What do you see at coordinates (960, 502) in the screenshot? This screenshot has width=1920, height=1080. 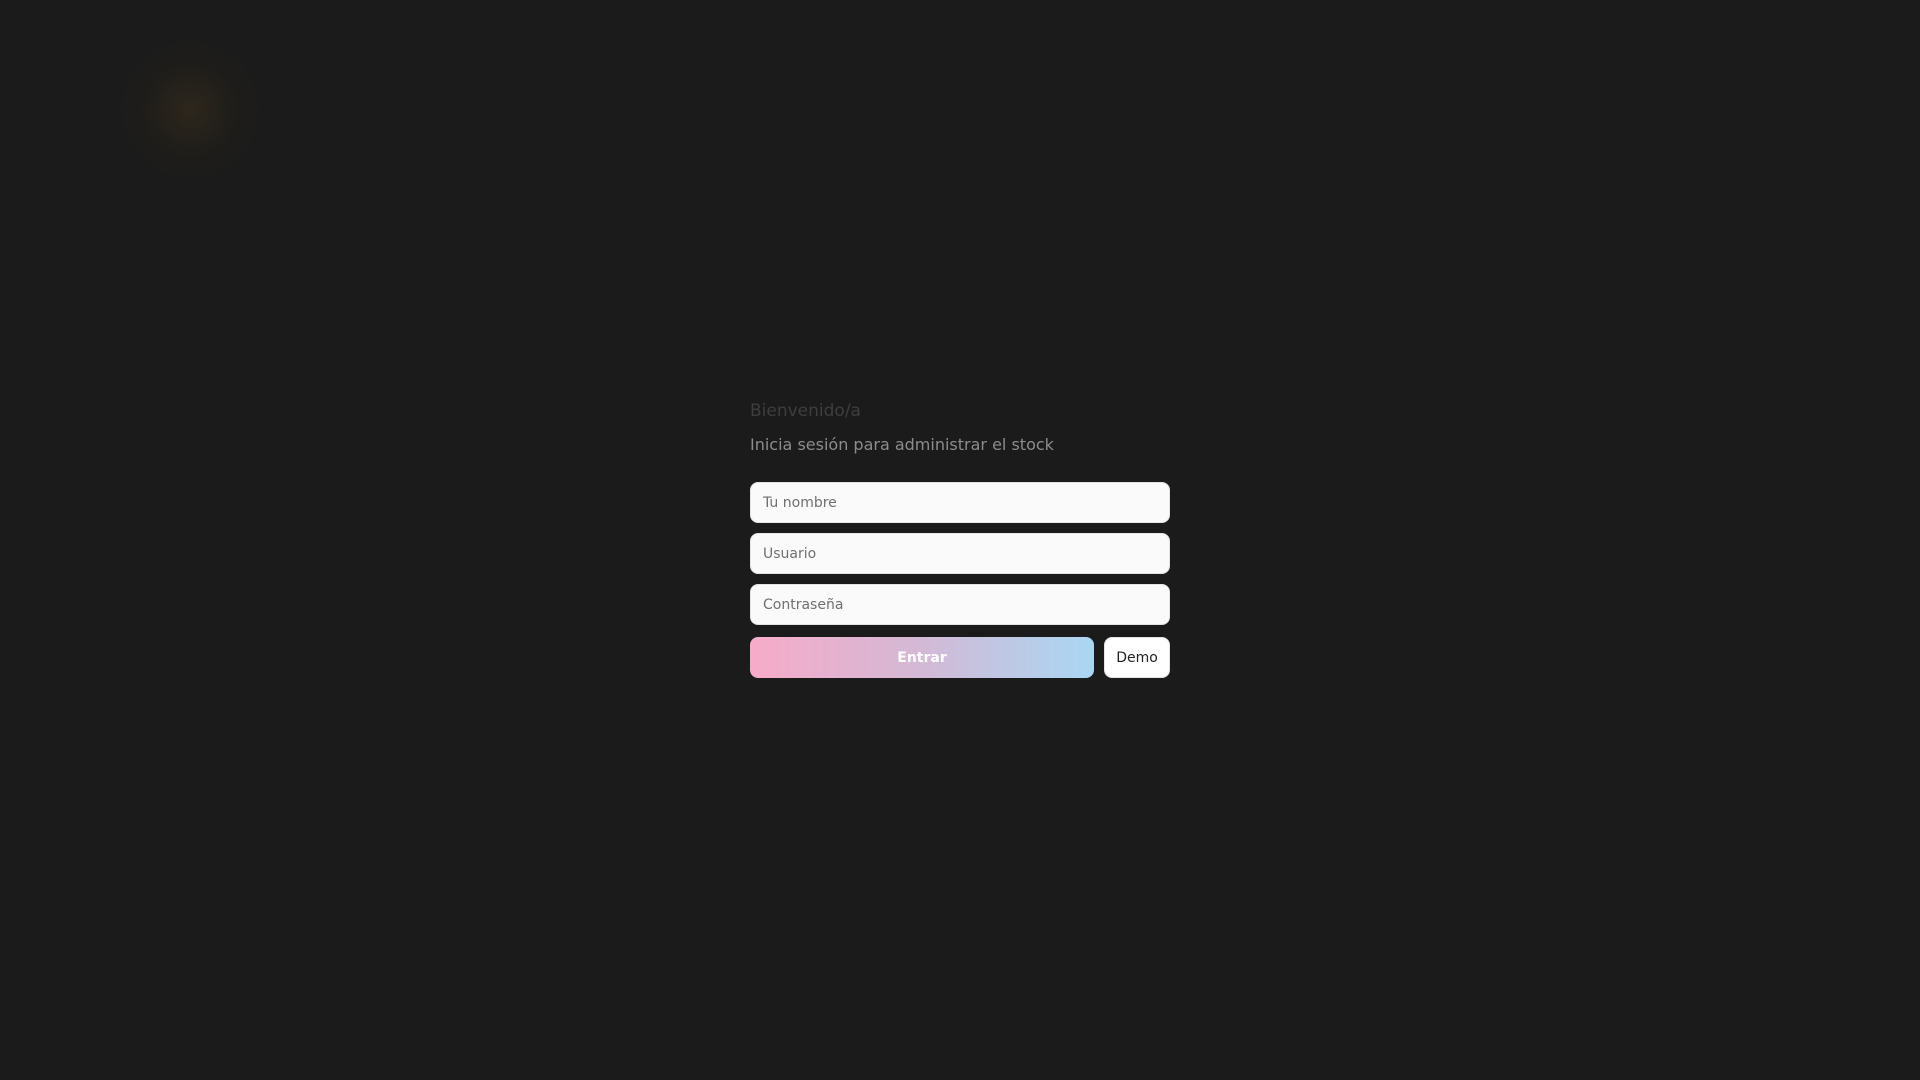 I see `name-input` at bounding box center [960, 502].